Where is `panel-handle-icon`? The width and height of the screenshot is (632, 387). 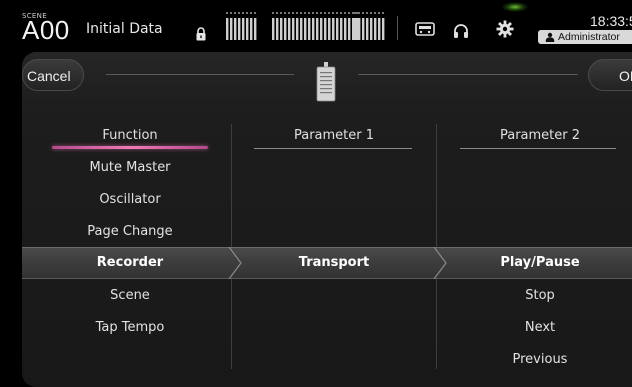 panel-handle-icon is located at coordinates (326, 82).